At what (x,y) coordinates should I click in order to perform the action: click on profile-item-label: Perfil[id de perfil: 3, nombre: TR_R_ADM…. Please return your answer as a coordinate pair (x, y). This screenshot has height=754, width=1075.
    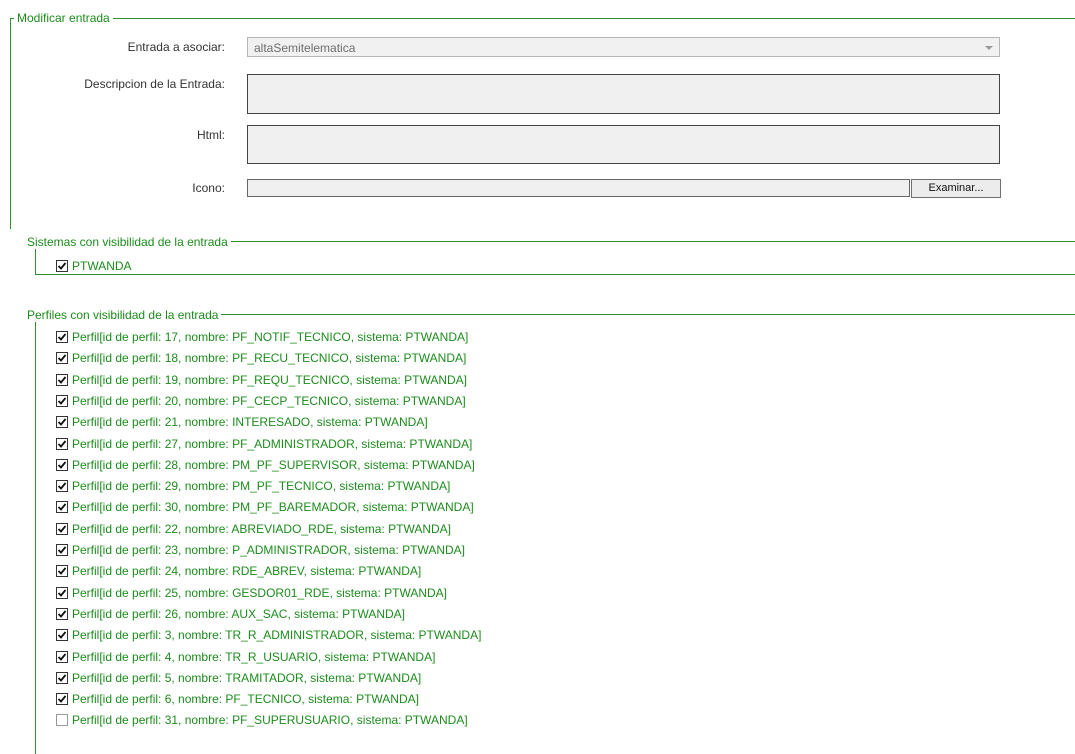
    Looking at the image, I should click on (277, 635).